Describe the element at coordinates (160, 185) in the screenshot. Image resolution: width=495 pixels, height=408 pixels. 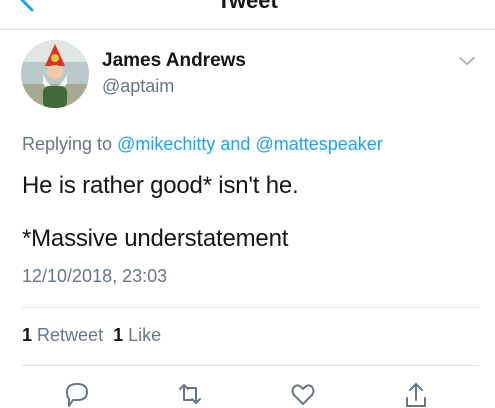
I see `tweet-text-line: He is rather good* isn't he.` at that location.